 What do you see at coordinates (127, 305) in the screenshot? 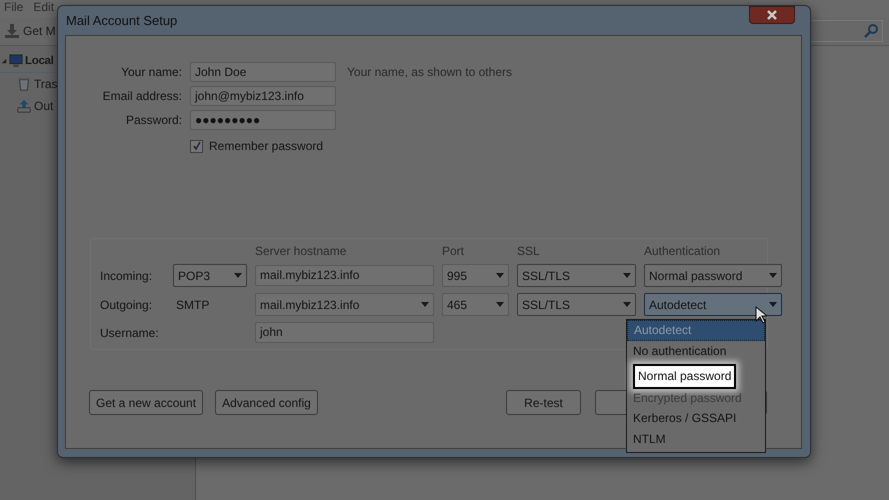
I see `row-label: Outgoing:` at bounding box center [127, 305].